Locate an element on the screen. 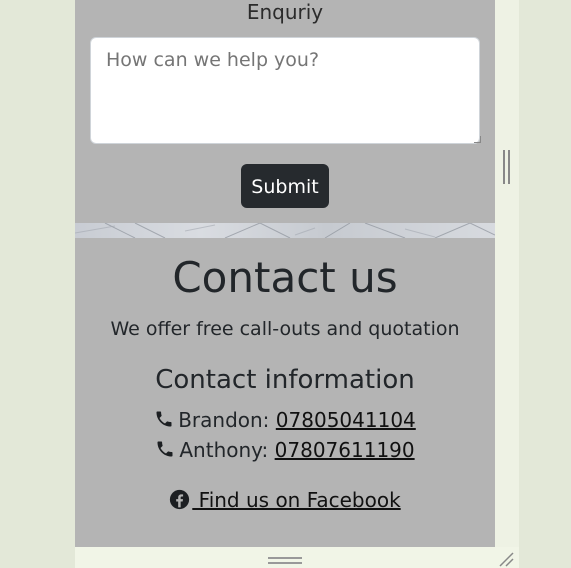  enquiry-label: Enquriy is located at coordinates (285, 12).